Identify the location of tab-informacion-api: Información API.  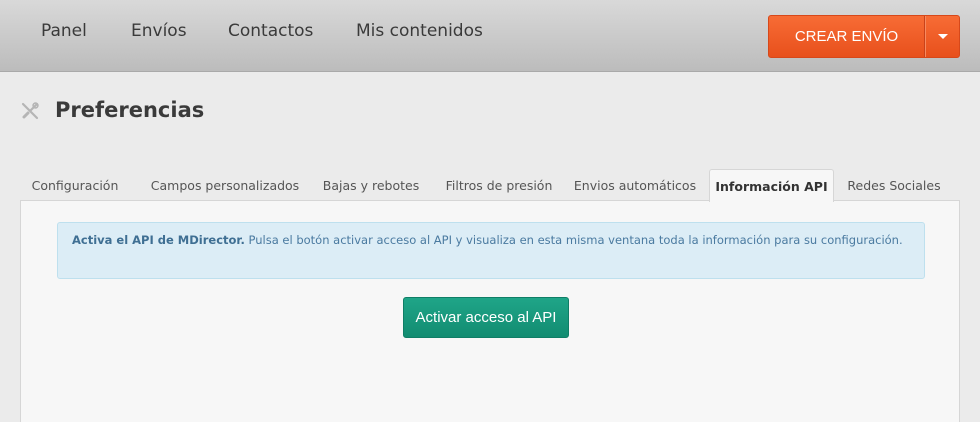
(771, 185).